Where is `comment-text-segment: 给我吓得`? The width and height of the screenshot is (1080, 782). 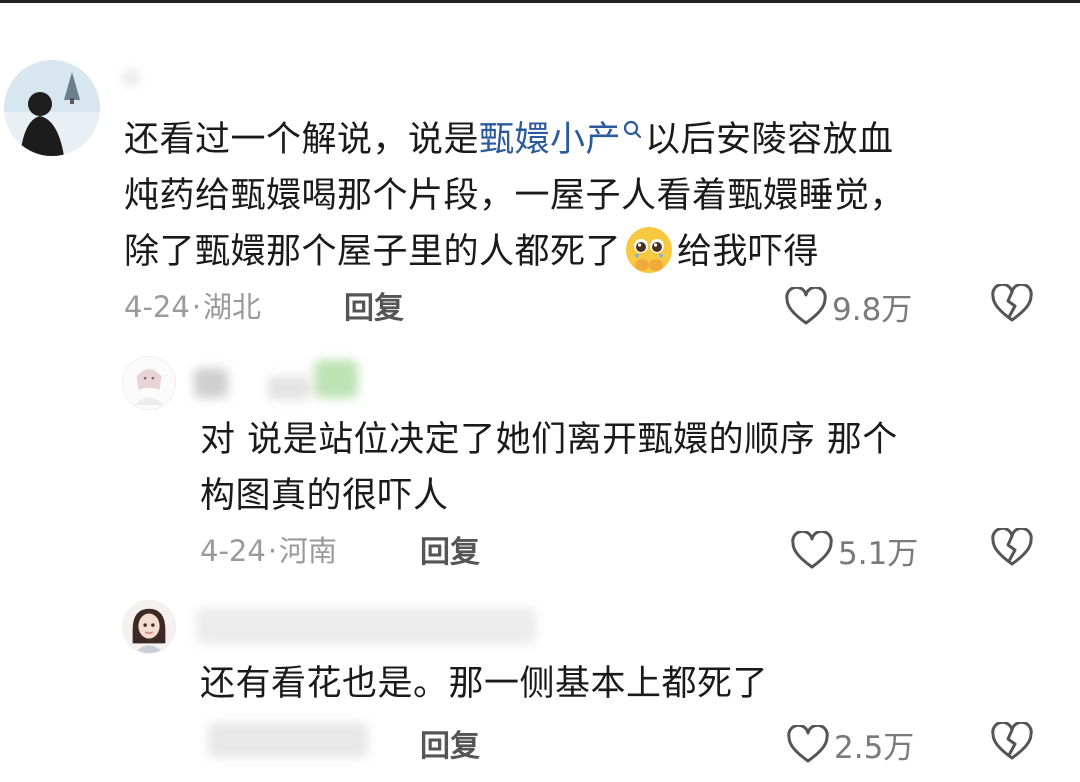 comment-text-segment: 给我吓得 is located at coordinates (748, 252).